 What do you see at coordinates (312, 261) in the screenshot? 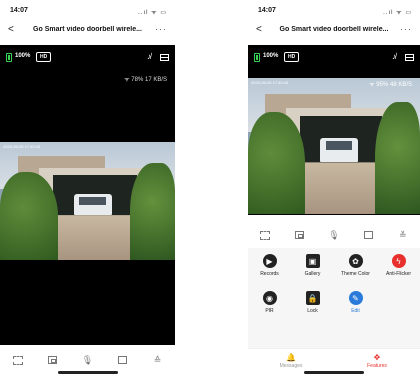
I see `gallery-icon: ▣` at bounding box center [312, 261].